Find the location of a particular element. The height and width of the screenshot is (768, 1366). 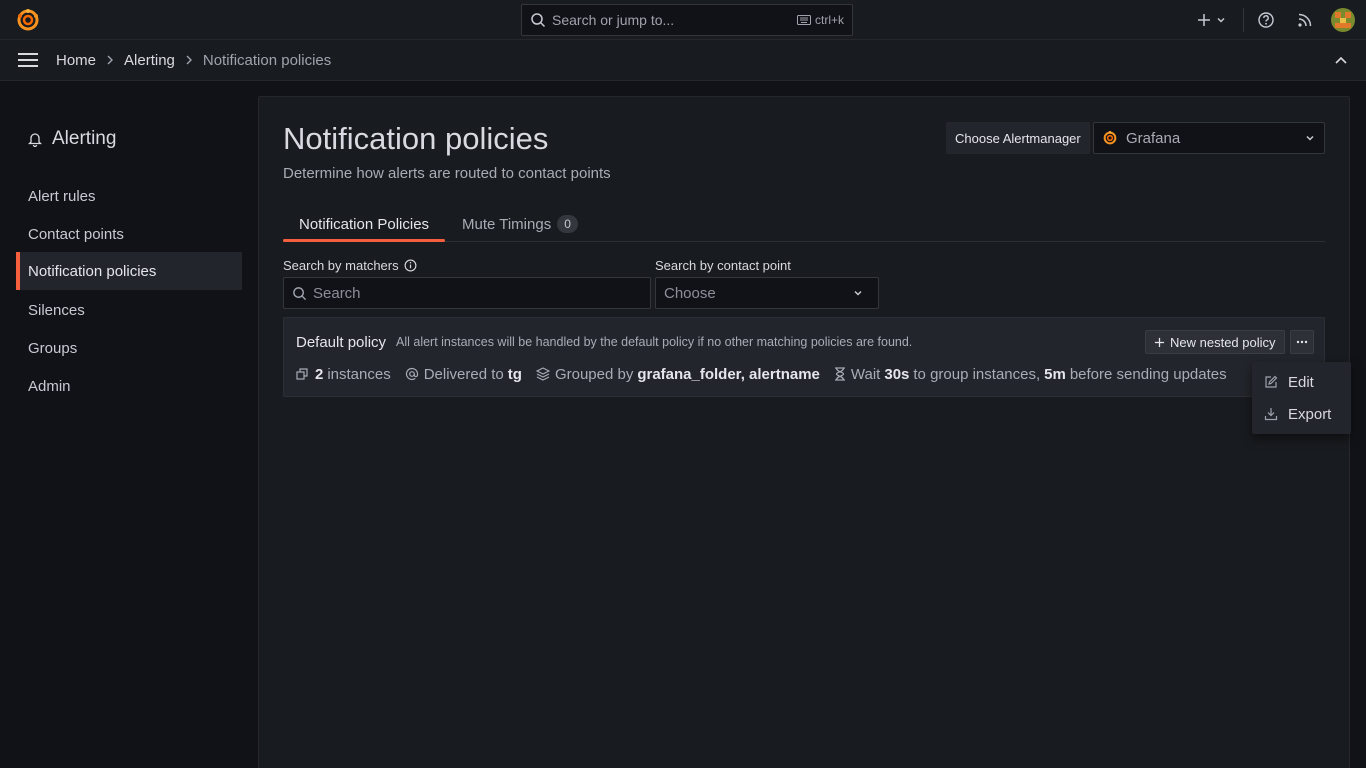

search-placeholder: Search is located at coordinates (337, 293).